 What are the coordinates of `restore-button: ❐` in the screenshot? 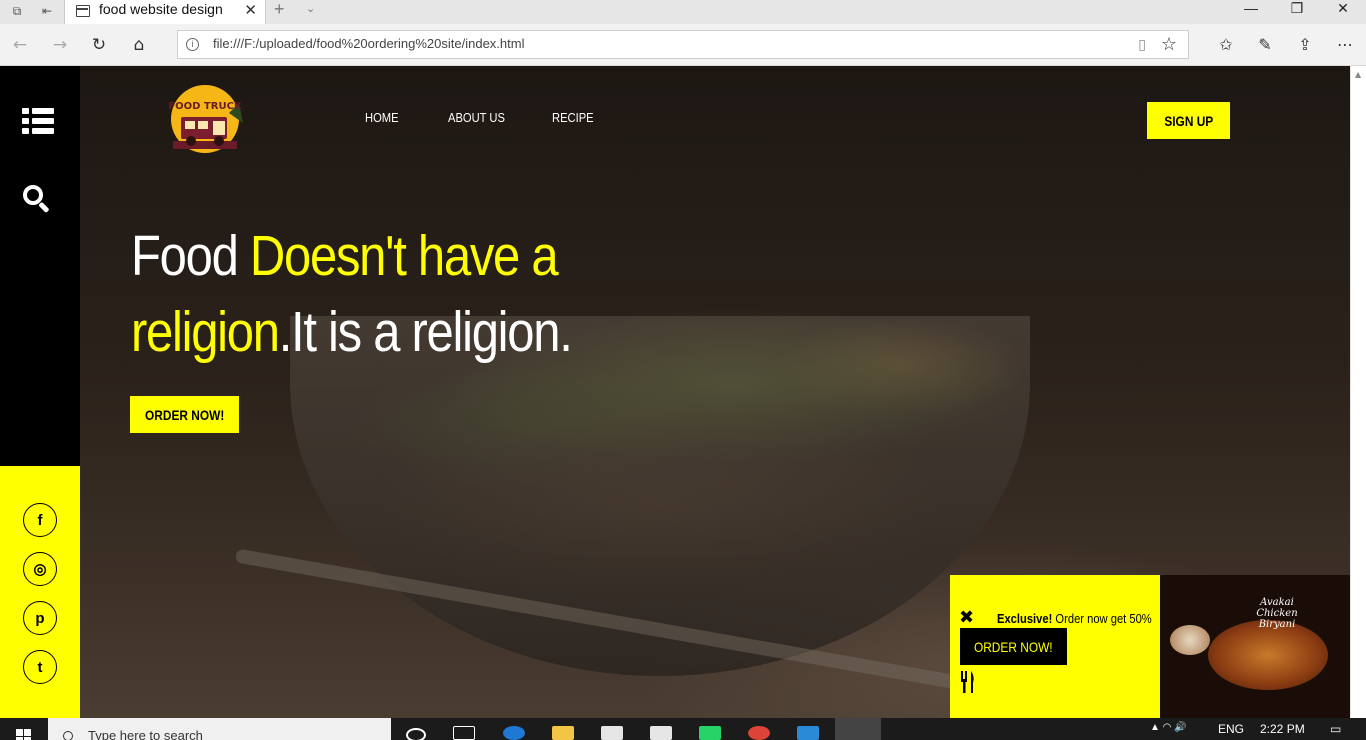 It's located at (1297, 10).